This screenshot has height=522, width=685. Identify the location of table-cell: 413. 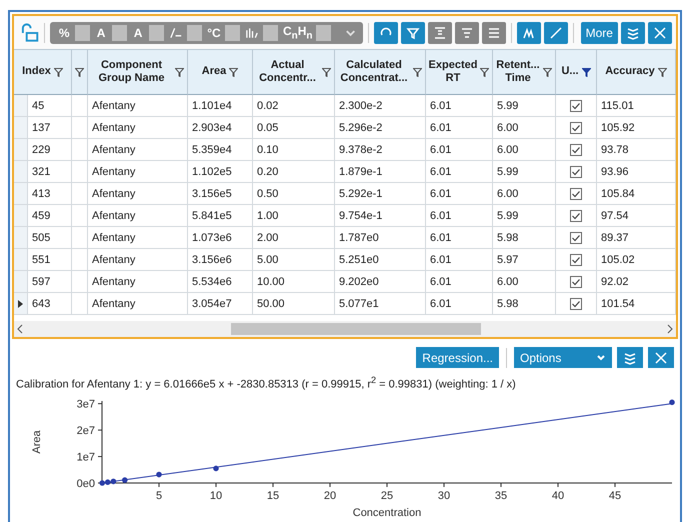
(50, 194).